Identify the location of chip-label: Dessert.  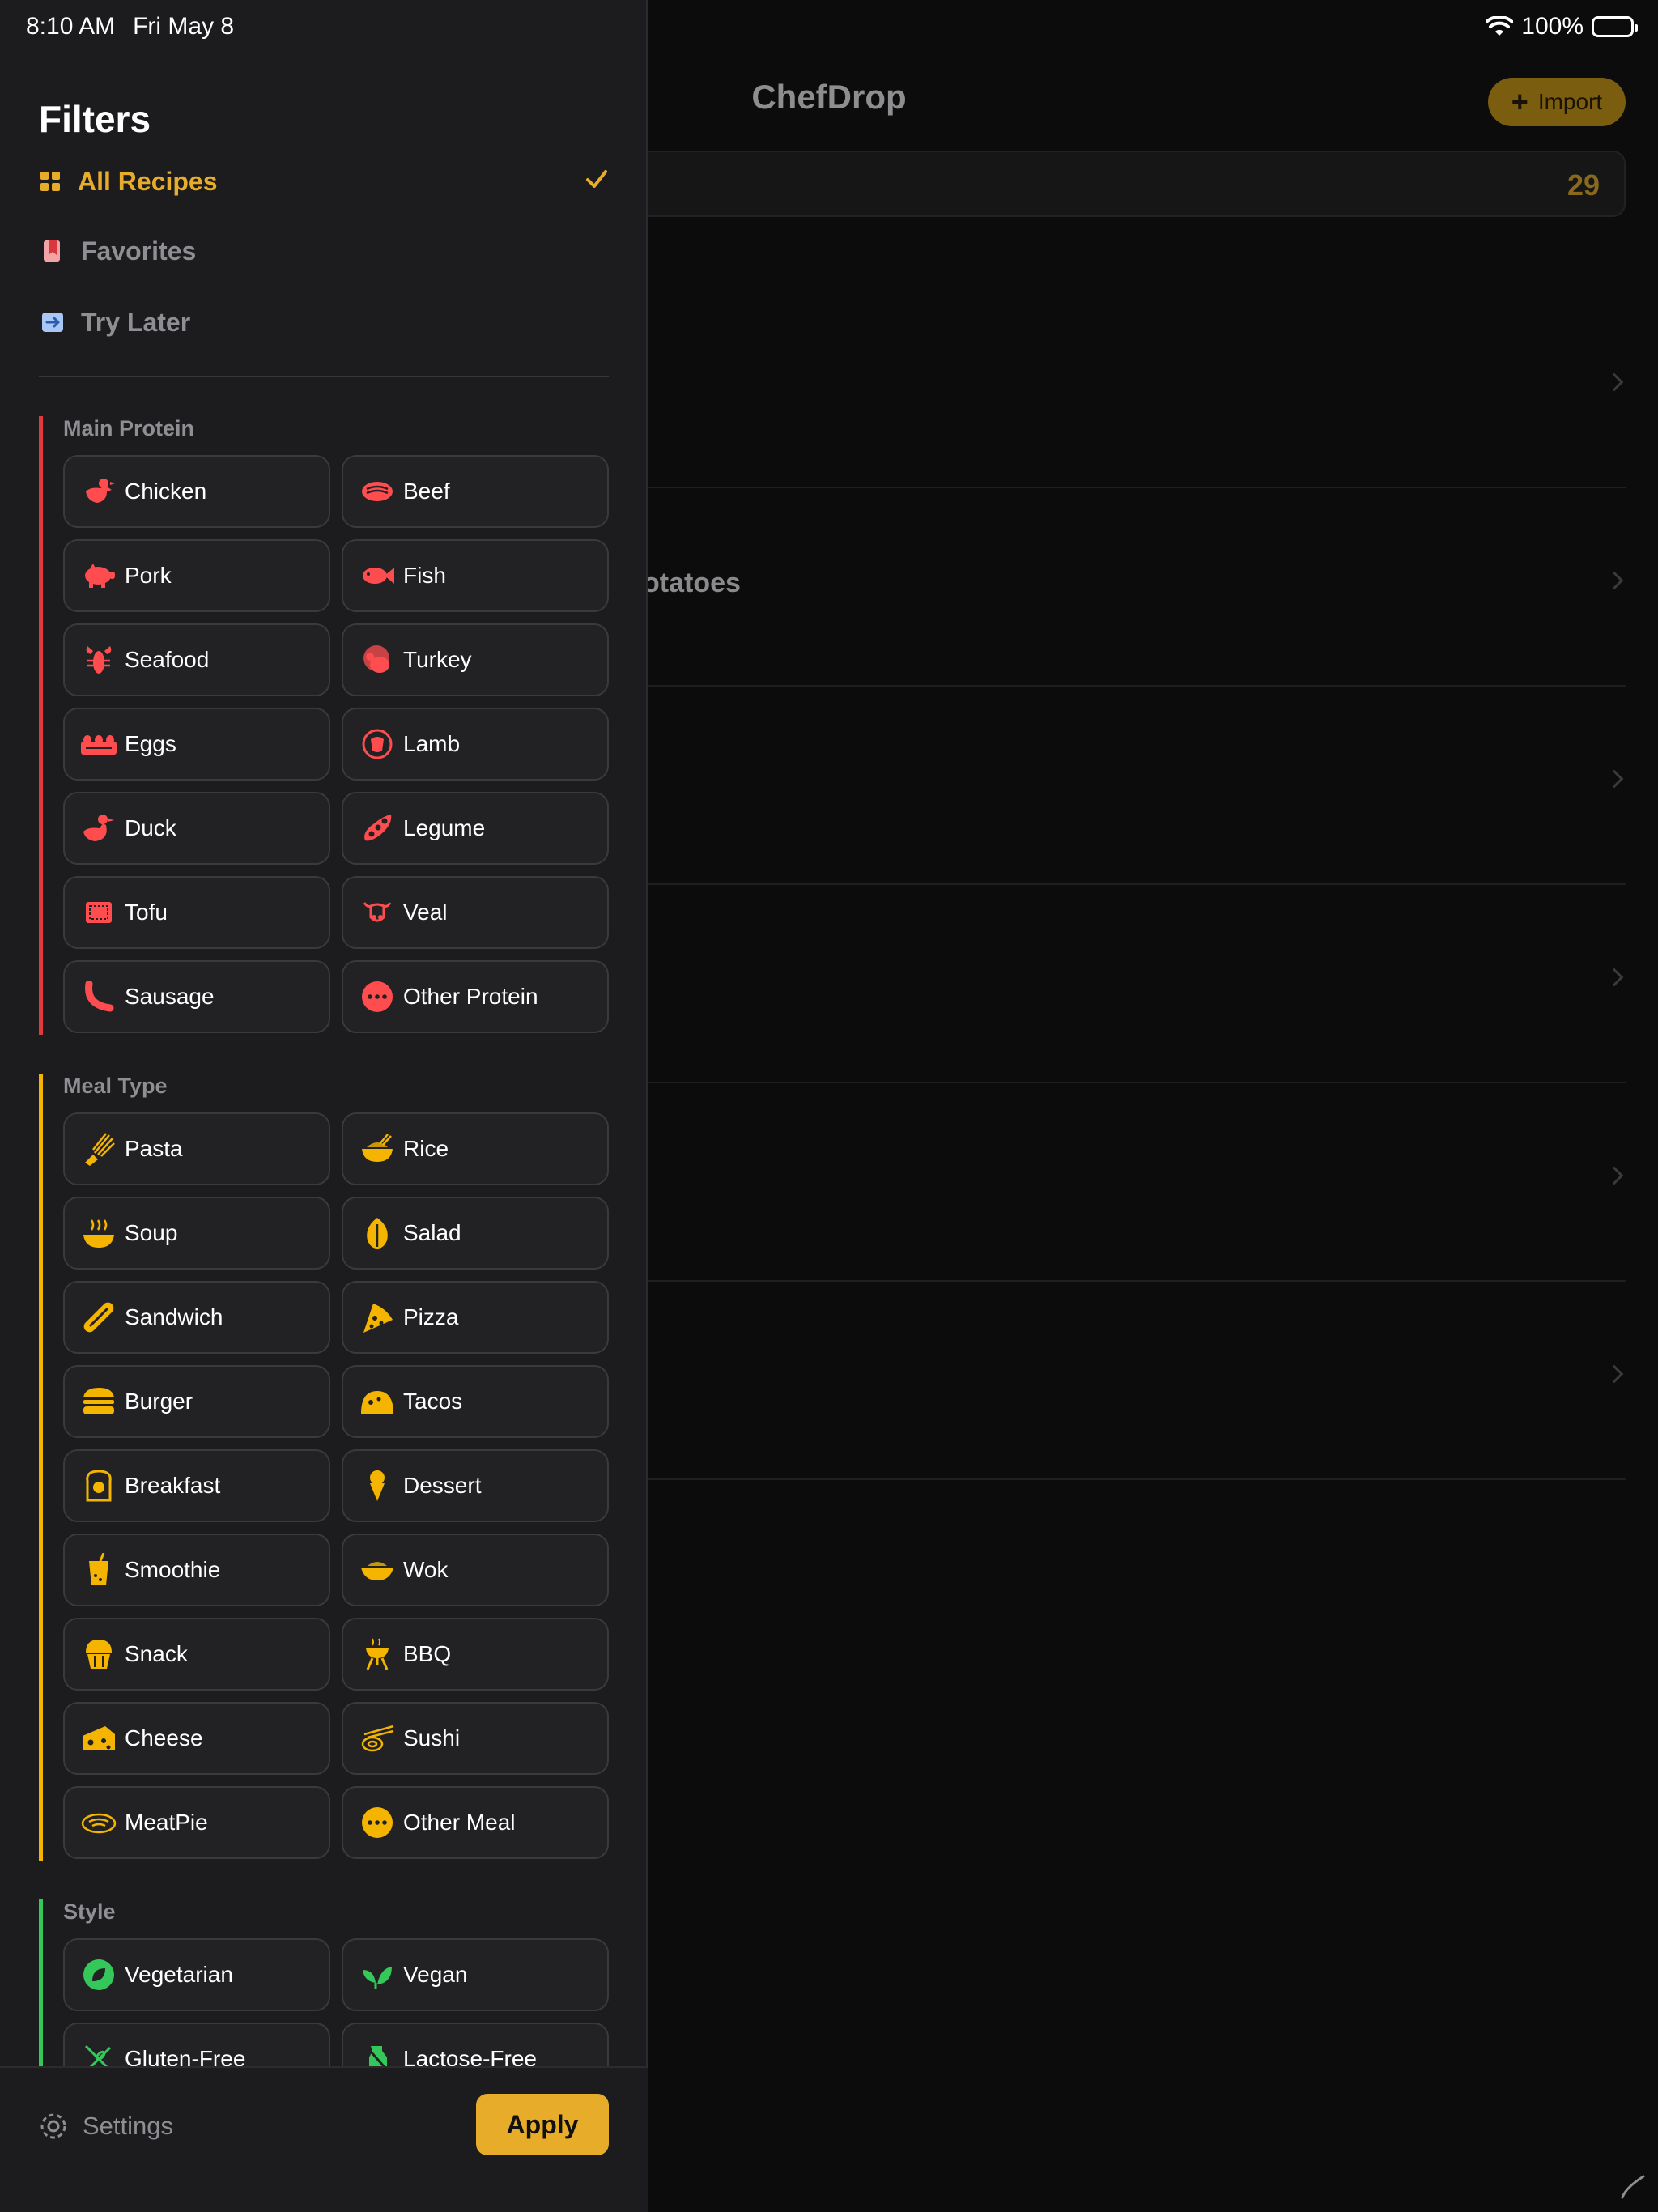
(442, 1486).